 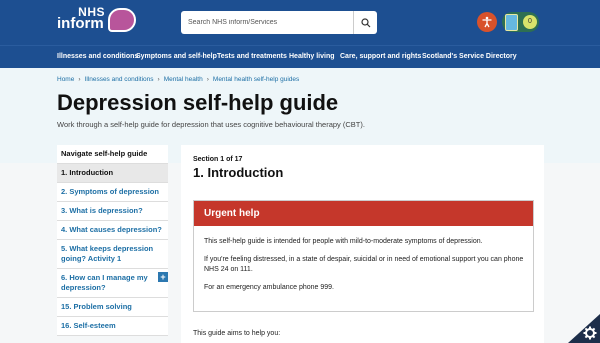 What do you see at coordinates (198, 102) in the screenshot?
I see `page-title: Depression self-help guide` at bounding box center [198, 102].